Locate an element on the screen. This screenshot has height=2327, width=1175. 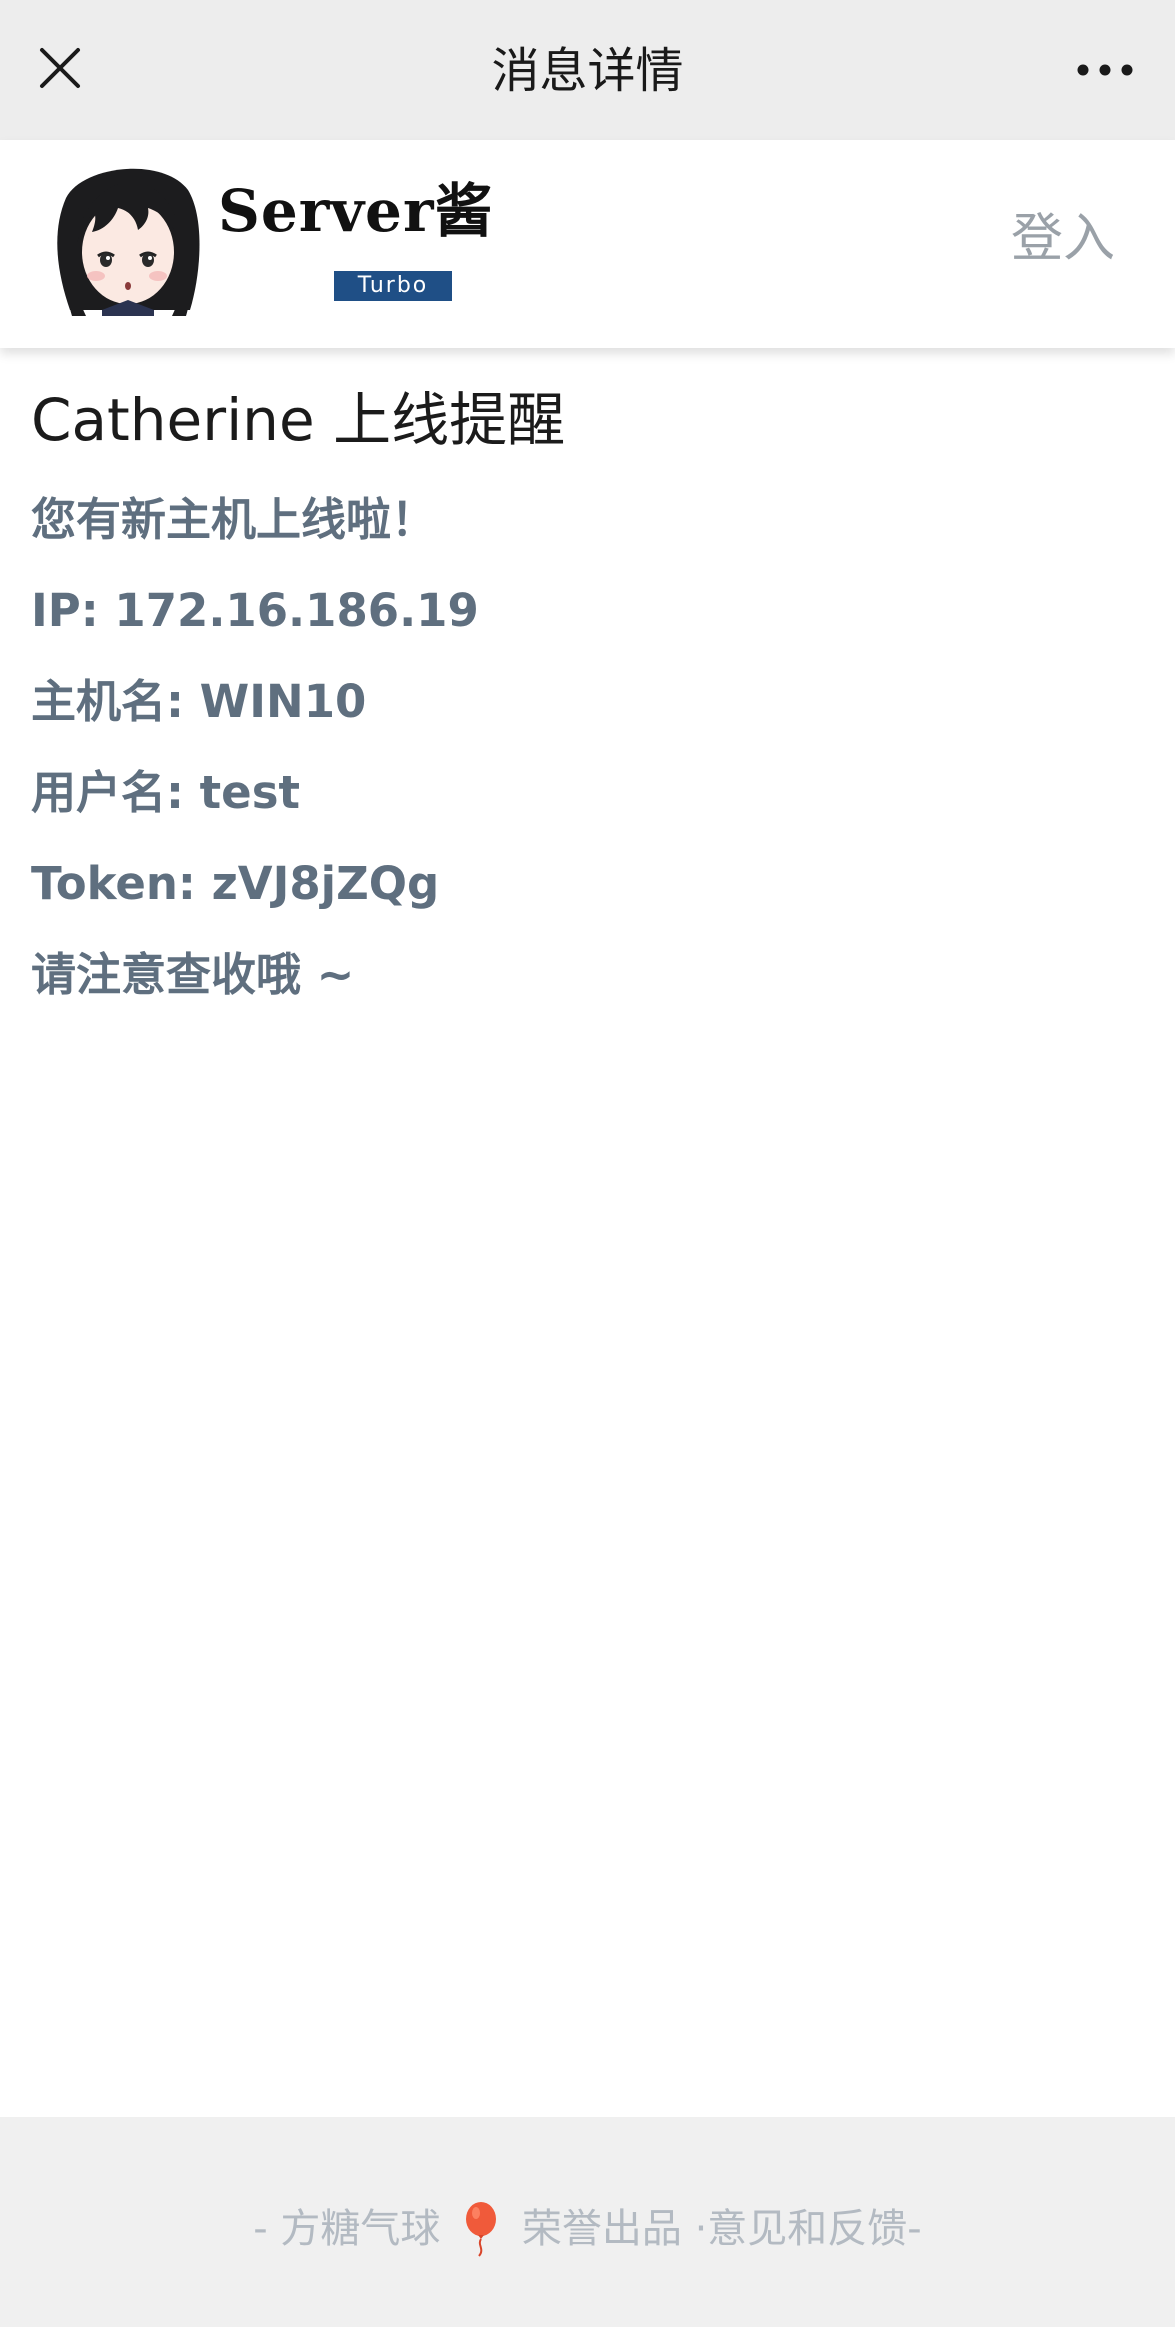
balloon-icon is located at coordinates (481, 2229).